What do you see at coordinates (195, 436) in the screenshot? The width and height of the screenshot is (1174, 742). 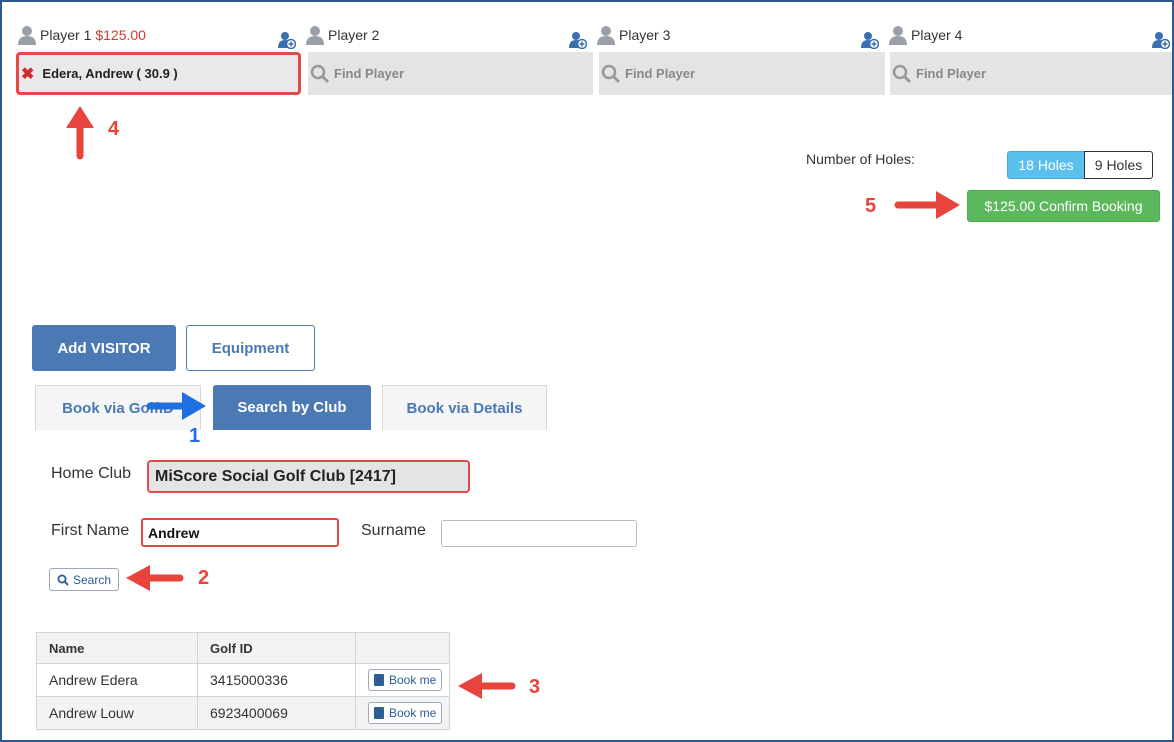 I see `annotation-number-1: 1` at bounding box center [195, 436].